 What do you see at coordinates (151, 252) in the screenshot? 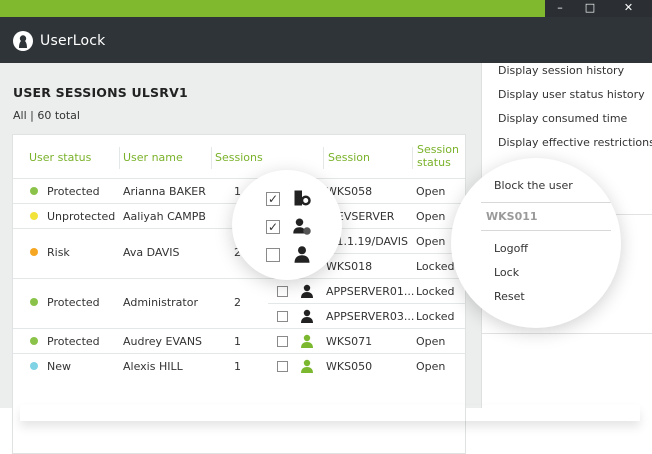
I see `user-name: Ava DAVIS` at bounding box center [151, 252].